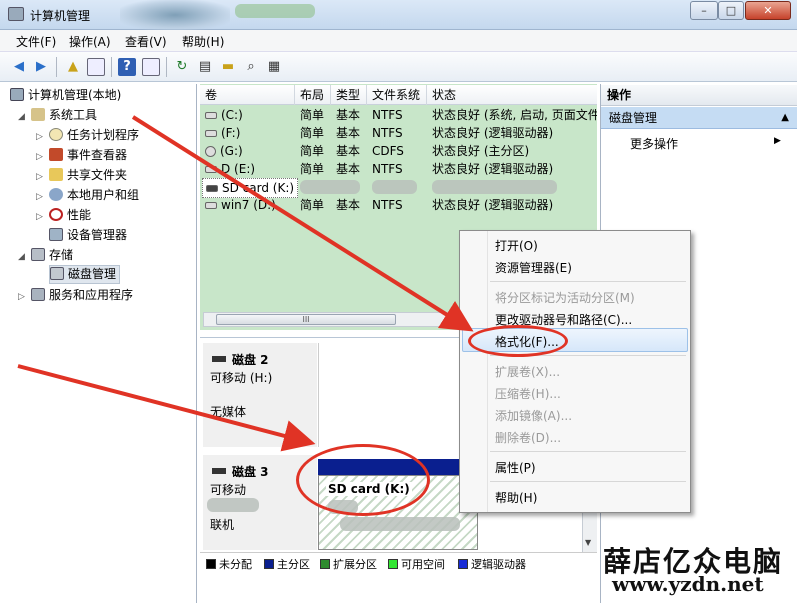 This screenshot has height=603, width=797. What do you see at coordinates (166, 408) in the screenshot?
I see `arrow-to-sd-card` at bounding box center [166, 408].